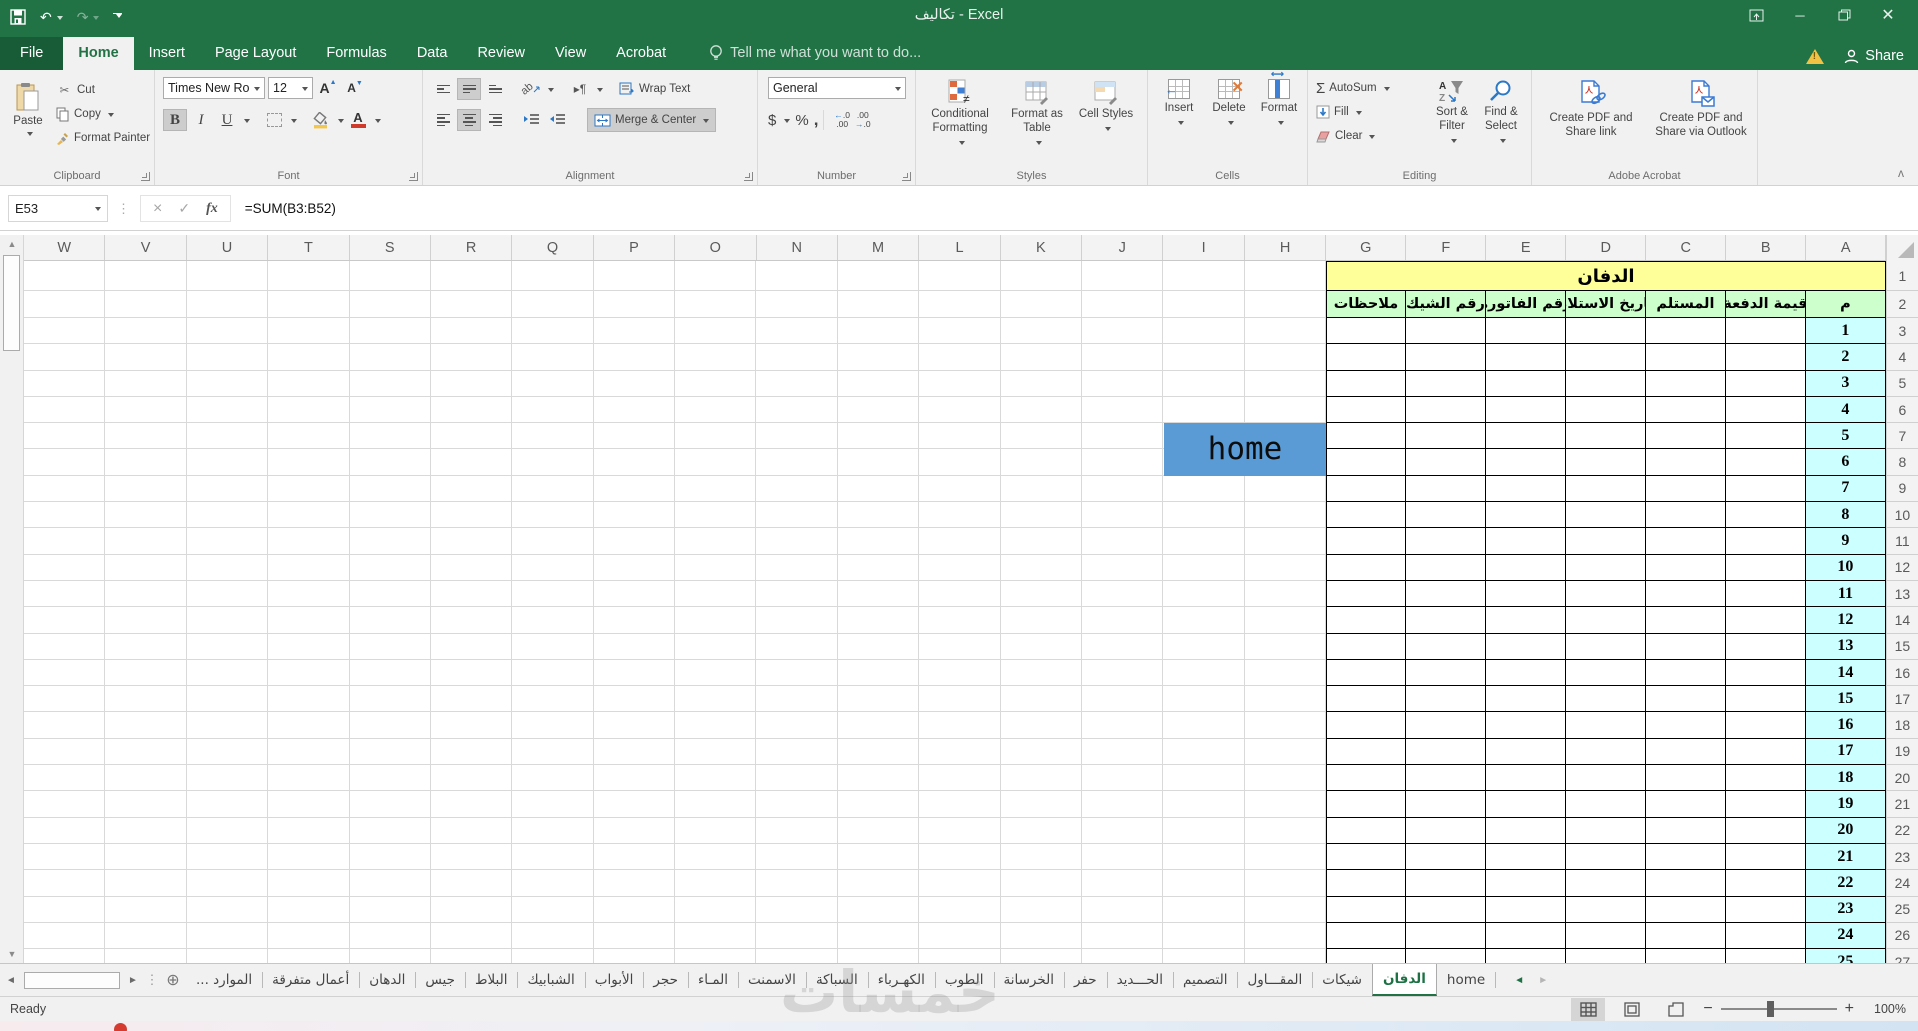  I want to click on column-header-J: J, so click(1123, 247).